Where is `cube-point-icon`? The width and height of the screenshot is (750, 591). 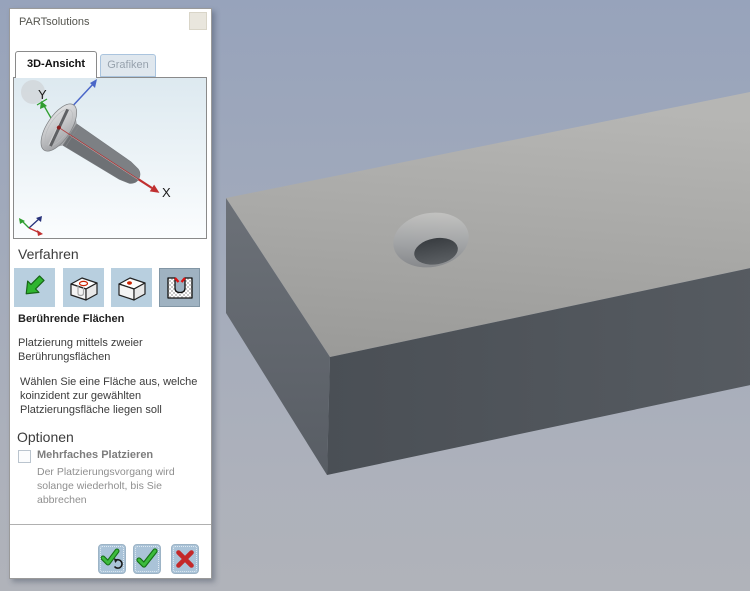 cube-point-icon is located at coordinates (131, 288).